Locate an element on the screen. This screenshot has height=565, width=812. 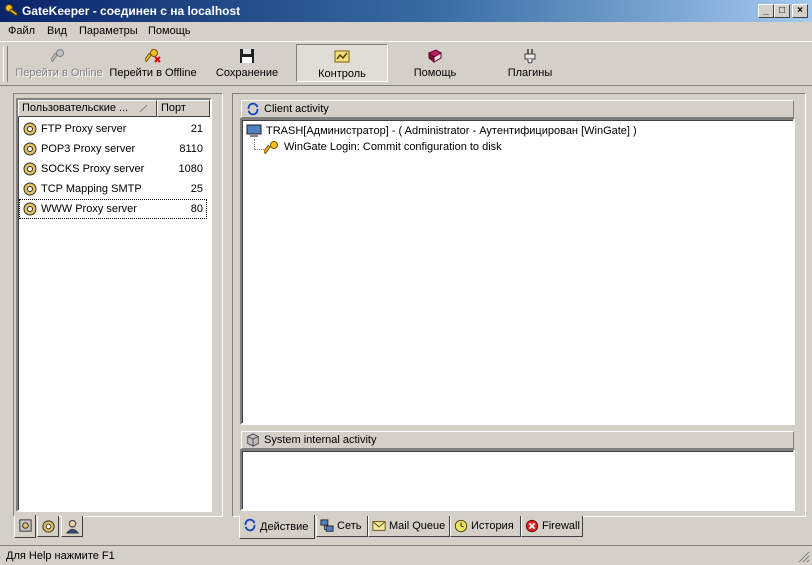
tab-firewall: Firewall is located at coordinates (552, 526).